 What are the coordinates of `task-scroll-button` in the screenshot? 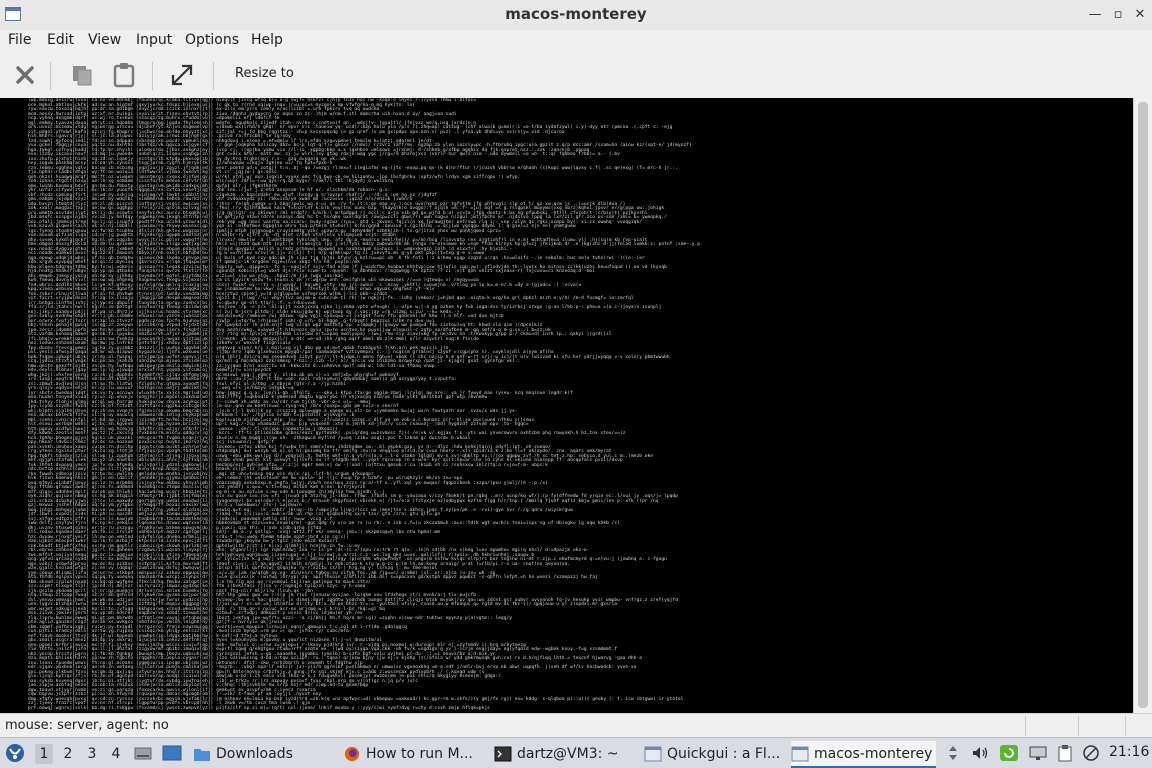 It's located at (953, 753).